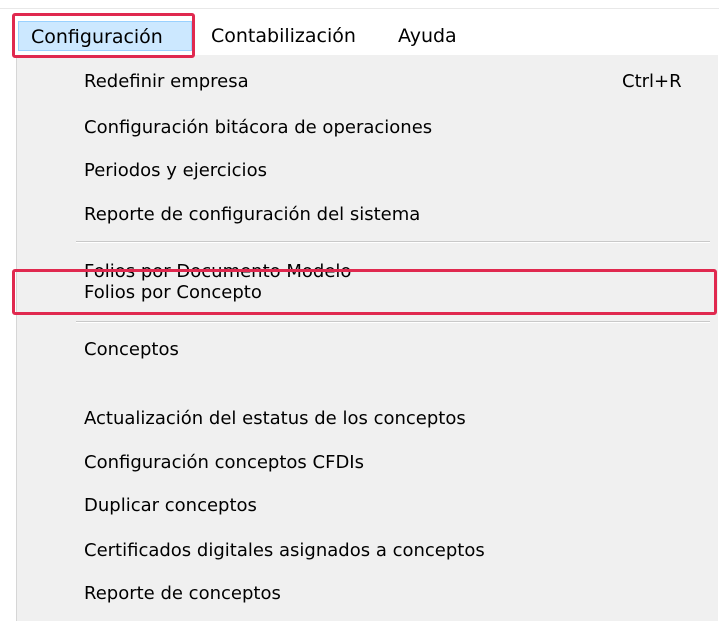 The width and height of the screenshot is (719, 621). I want to click on menu-bar: Configuración Contabilización Ayuda, so click(359, 31).